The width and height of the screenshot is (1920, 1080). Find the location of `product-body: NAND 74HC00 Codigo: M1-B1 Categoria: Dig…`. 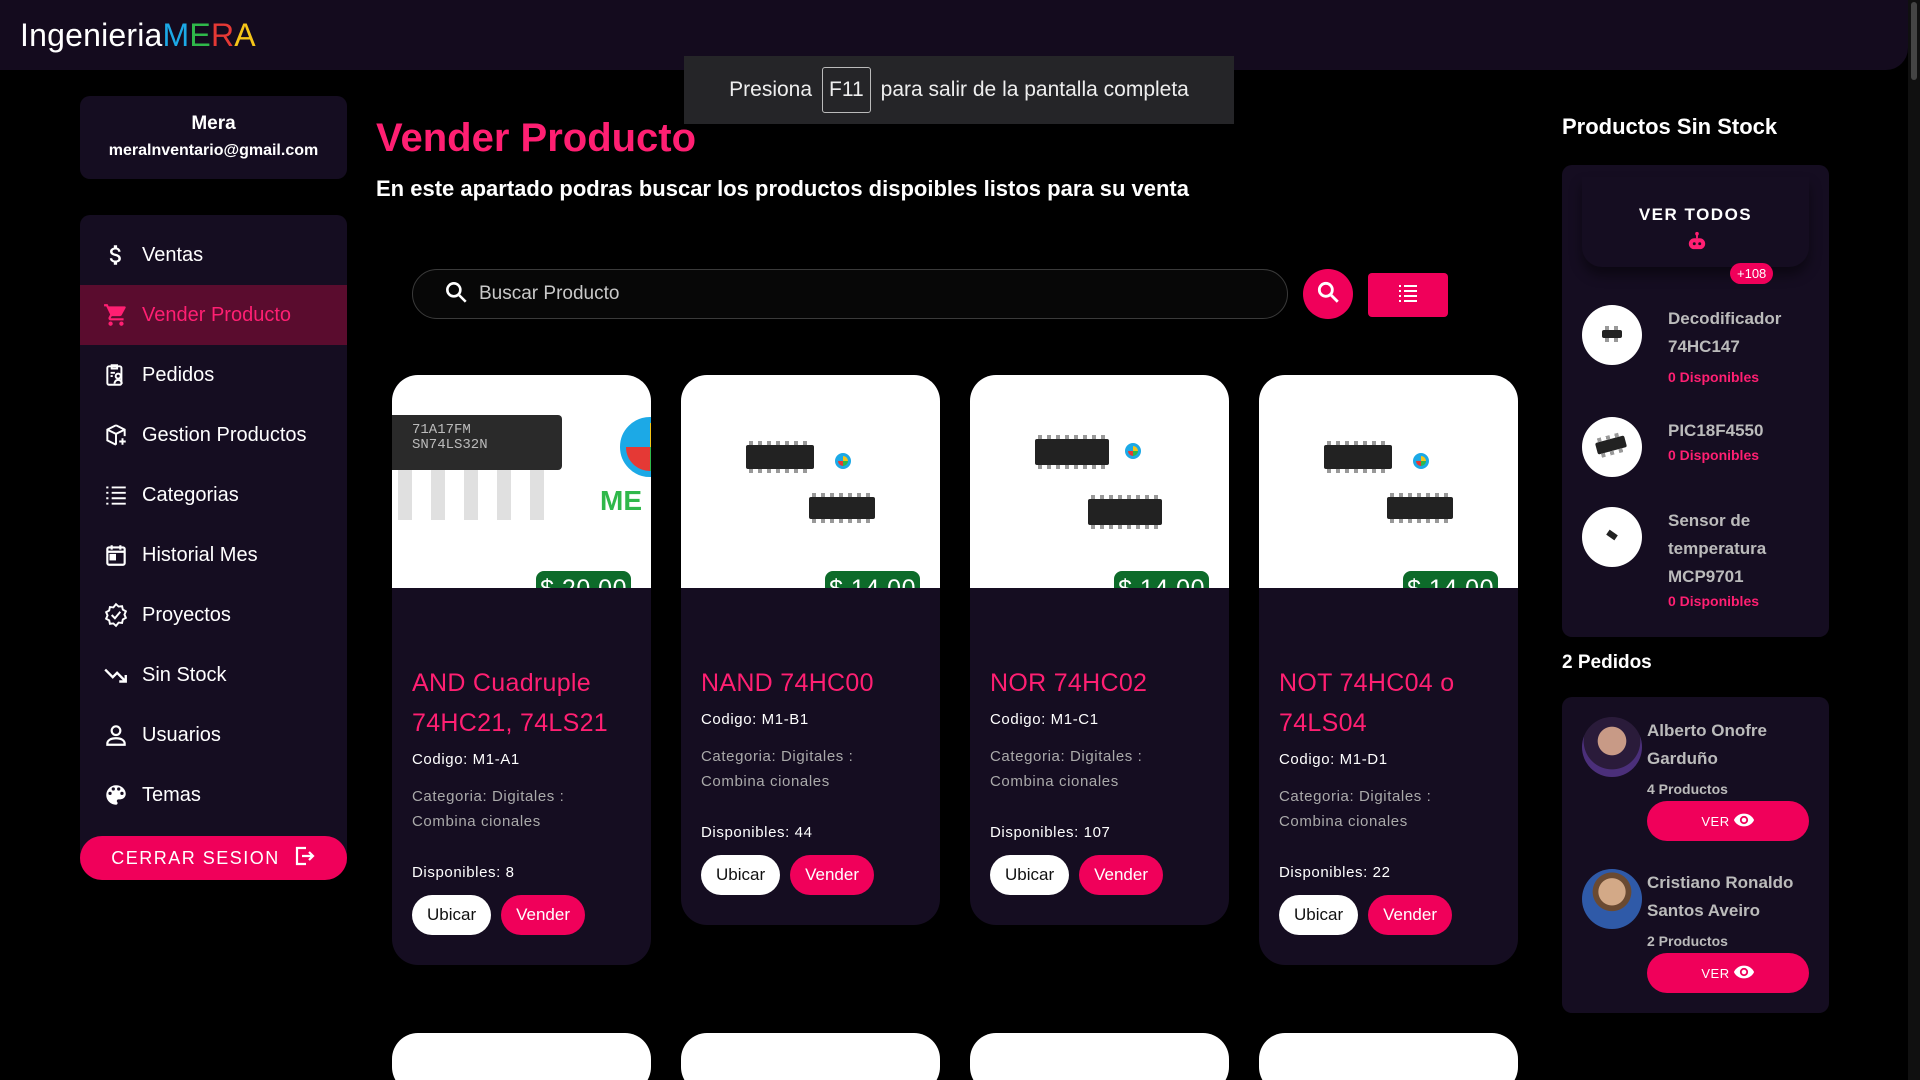

product-body: NAND 74HC00 Codigo: M1-B1 Categoria: Dig… is located at coordinates (810, 756).